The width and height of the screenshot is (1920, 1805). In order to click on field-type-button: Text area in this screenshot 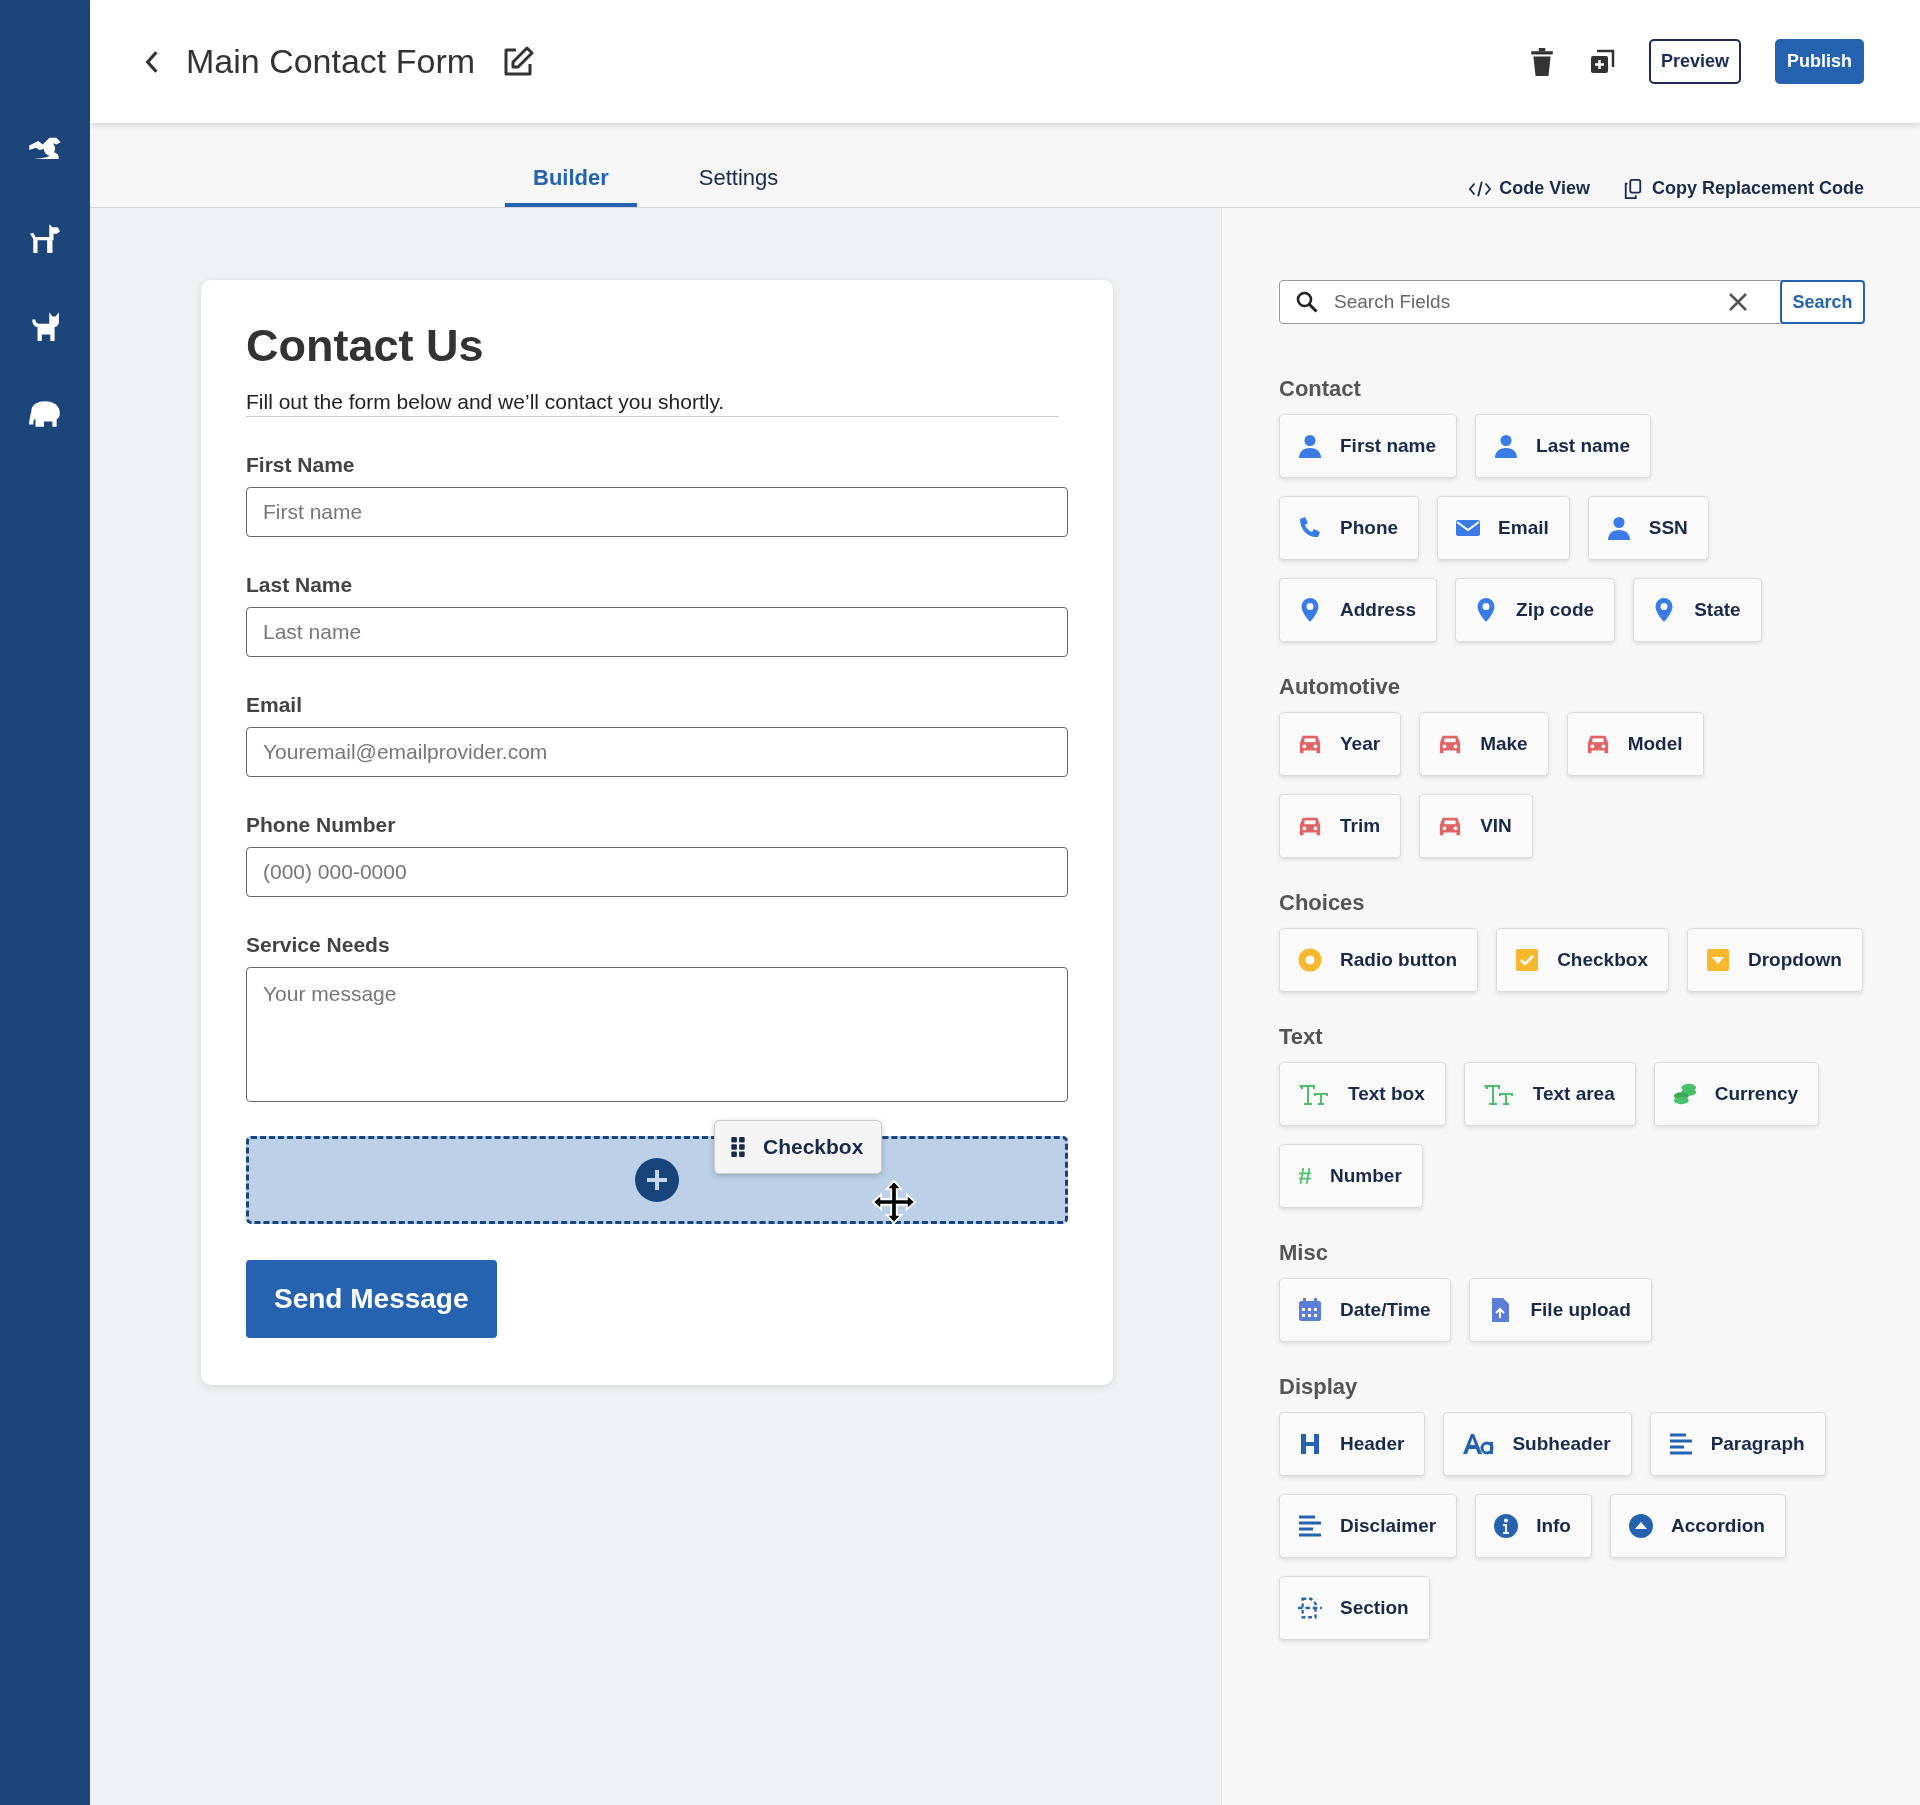, I will do `click(1549, 1094)`.